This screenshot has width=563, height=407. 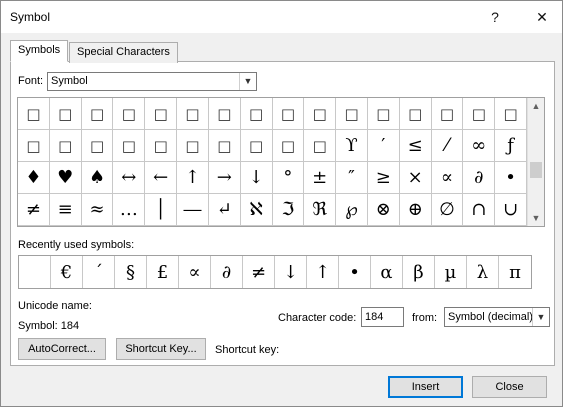 I want to click on recent-symbol-cell: ∂, so click(x=227, y=272).